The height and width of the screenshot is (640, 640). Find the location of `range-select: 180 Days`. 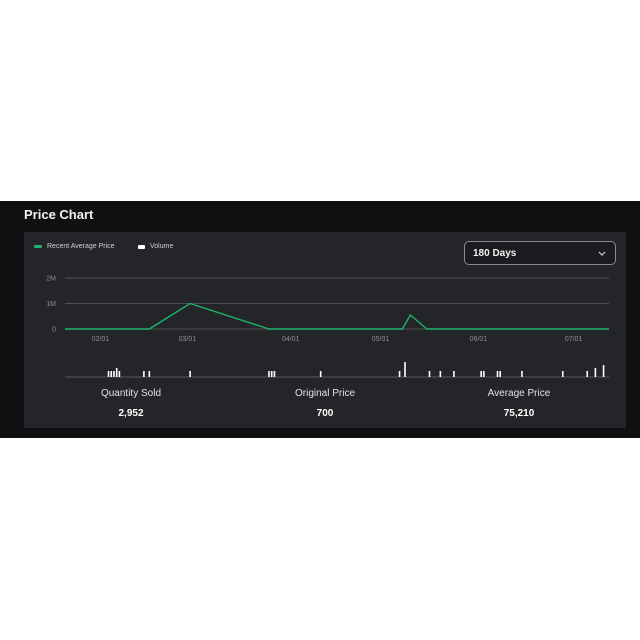

range-select: 180 Days is located at coordinates (540, 253).